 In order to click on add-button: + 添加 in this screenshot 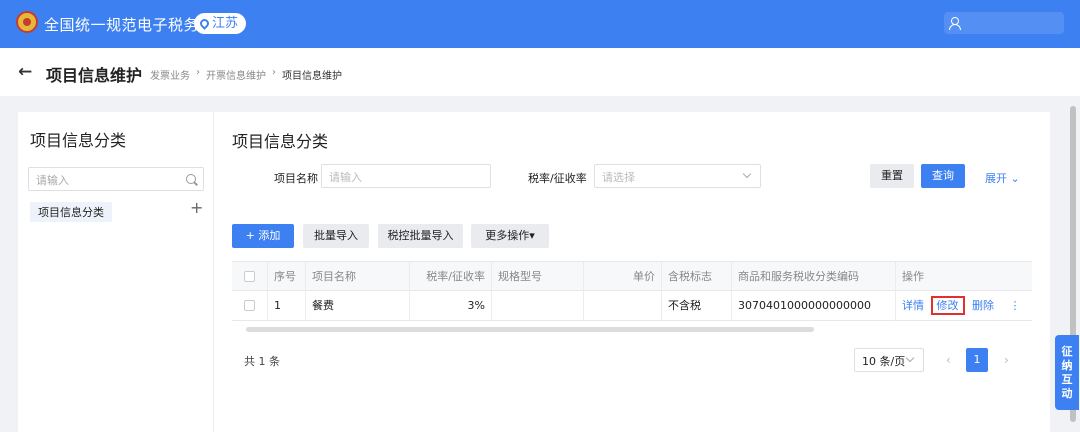, I will do `click(263, 236)`.